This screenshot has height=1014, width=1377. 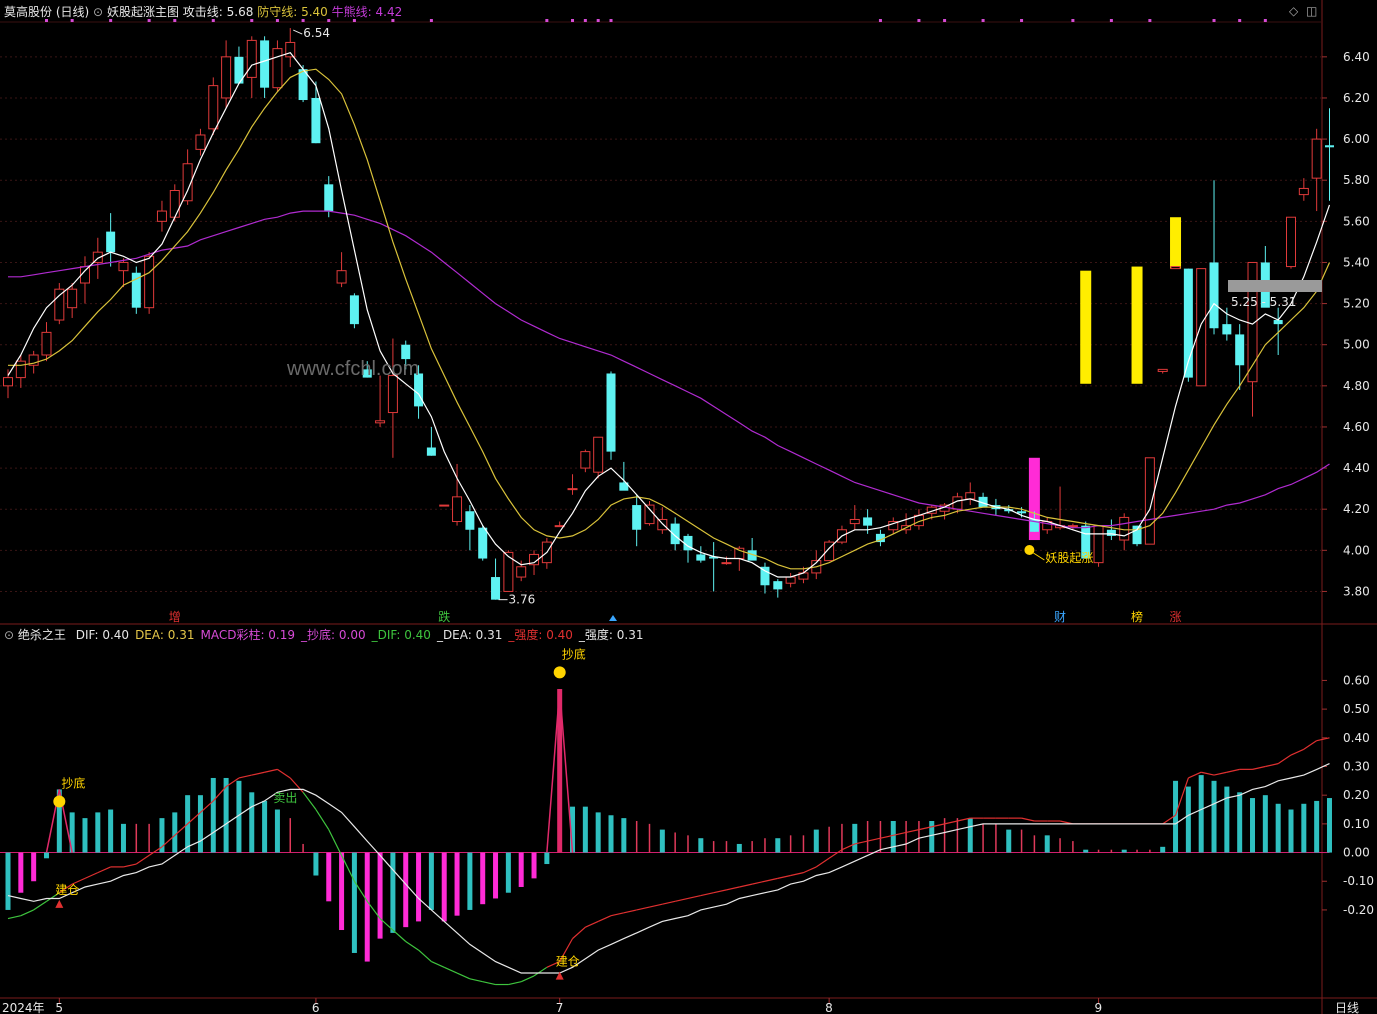 What do you see at coordinates (42, 635) in the screenshot?
I see `sub-indicator-name: 绝杀之王` at bounding box center [42, 635].